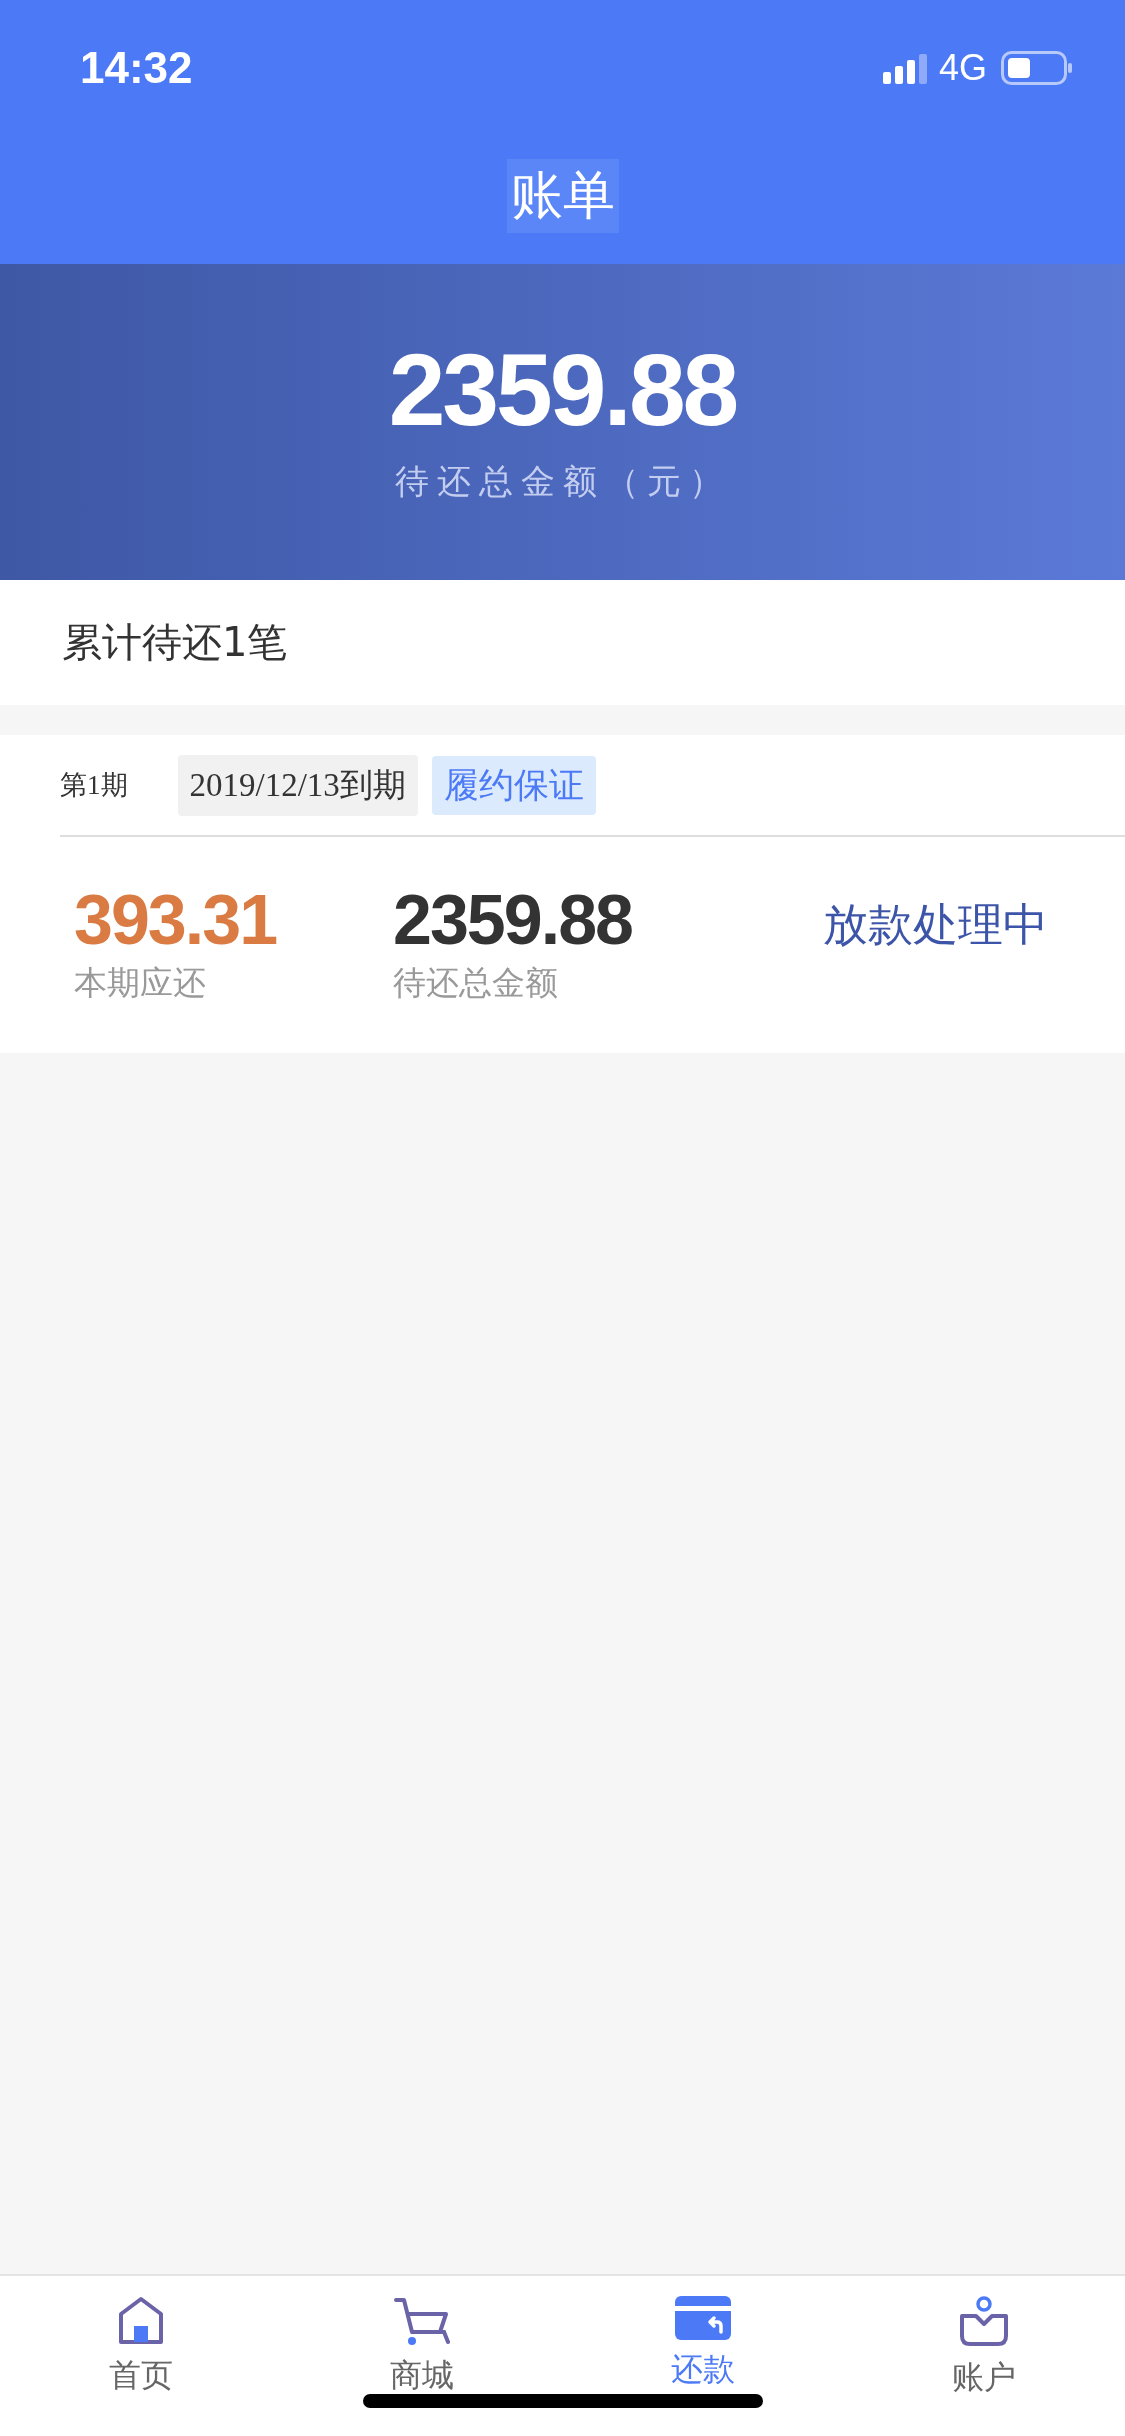 The width and height of the screenshot is (1125, 2436). Describe the element at coordinates (140, 982) in the screenshot. I see `current-label: 本期应还` at that location.